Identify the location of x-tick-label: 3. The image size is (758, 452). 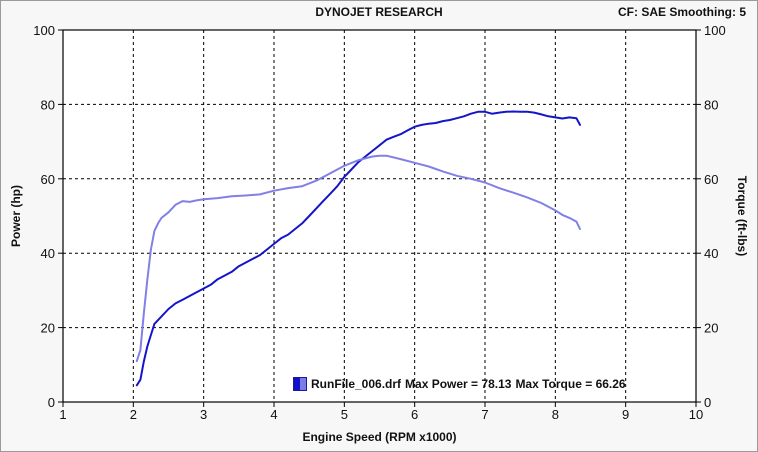
(203, 414).